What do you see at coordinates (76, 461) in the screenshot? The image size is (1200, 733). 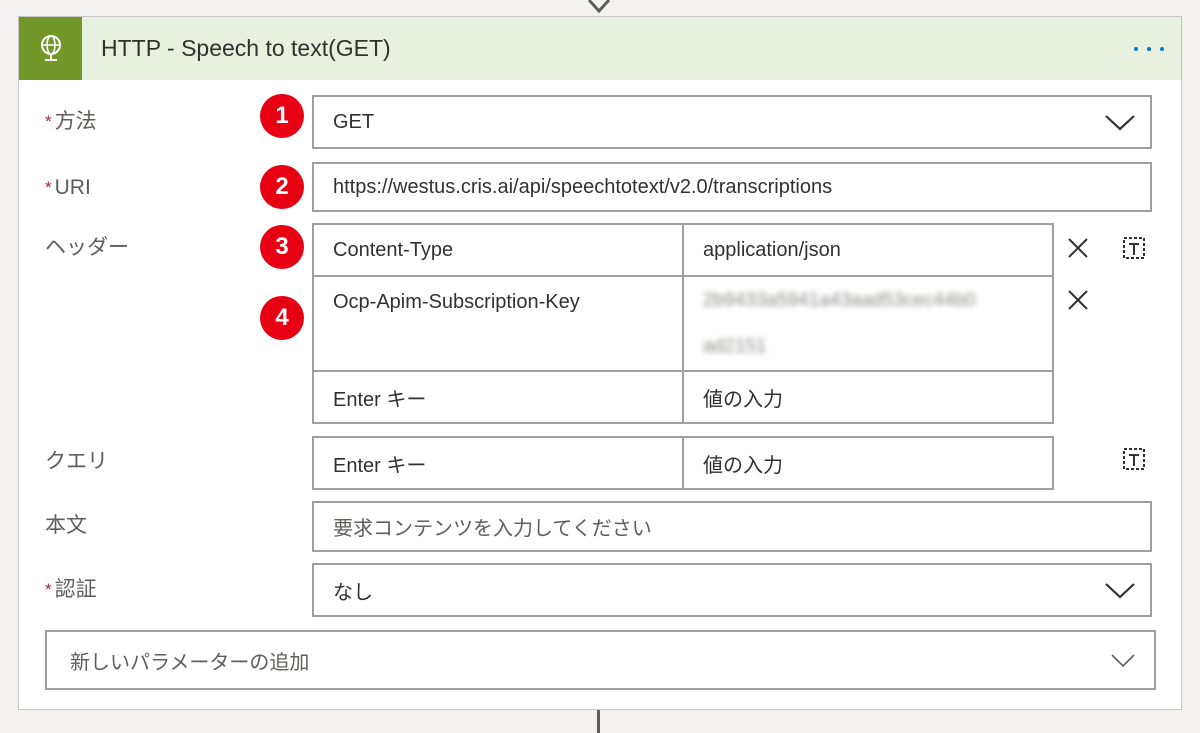 I see `query-label: クエリ` at bounding box center [76, 461].